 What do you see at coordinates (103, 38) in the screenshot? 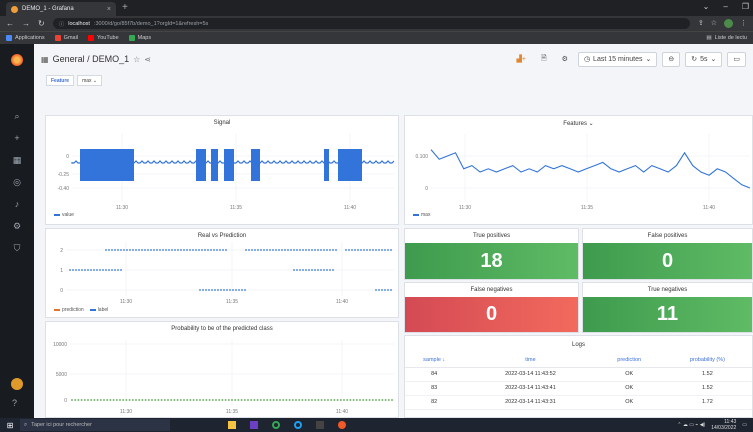
I see `bookmark-youtube: YouTube` at bounding box center [103, 38].